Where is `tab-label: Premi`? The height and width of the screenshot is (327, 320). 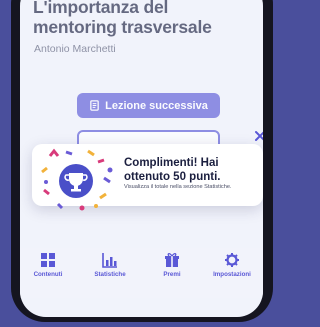
tab-label: Premi is located at coordinates (172, 274).